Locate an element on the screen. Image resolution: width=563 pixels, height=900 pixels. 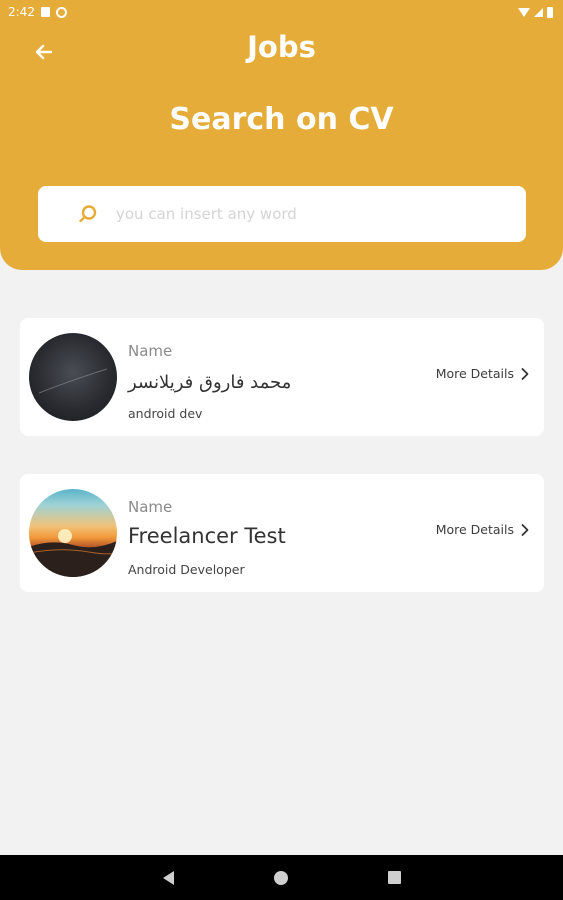
sd-card-icon is located at coordinates (45, 12).